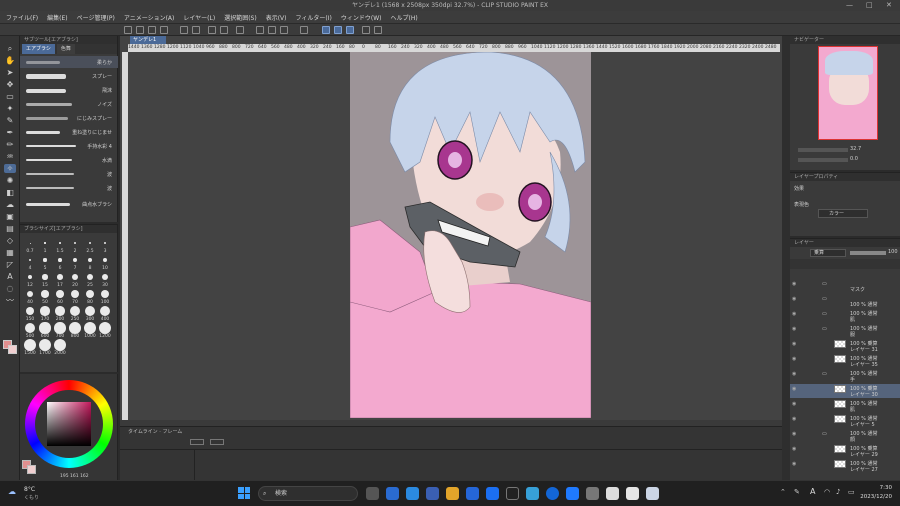 Image resolution: width=900 pixels, height=506 pixels. What do you see at coordinates (128, 30) in the screenshot?
I see `home-icon` at bounding box center [128, 30].